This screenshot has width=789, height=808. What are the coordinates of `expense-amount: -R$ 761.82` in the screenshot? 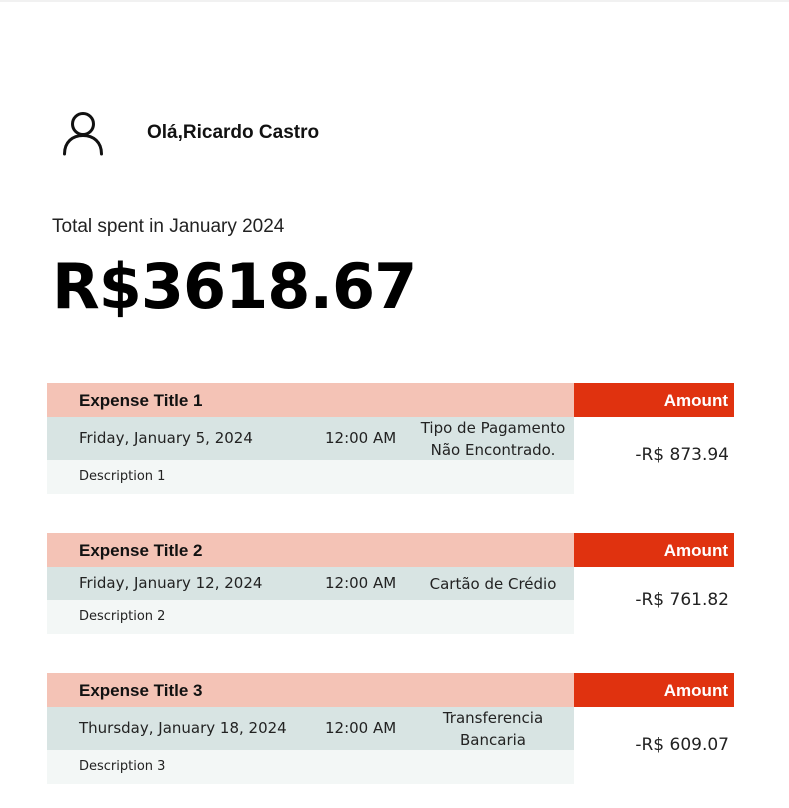 It's located at (682, 600).